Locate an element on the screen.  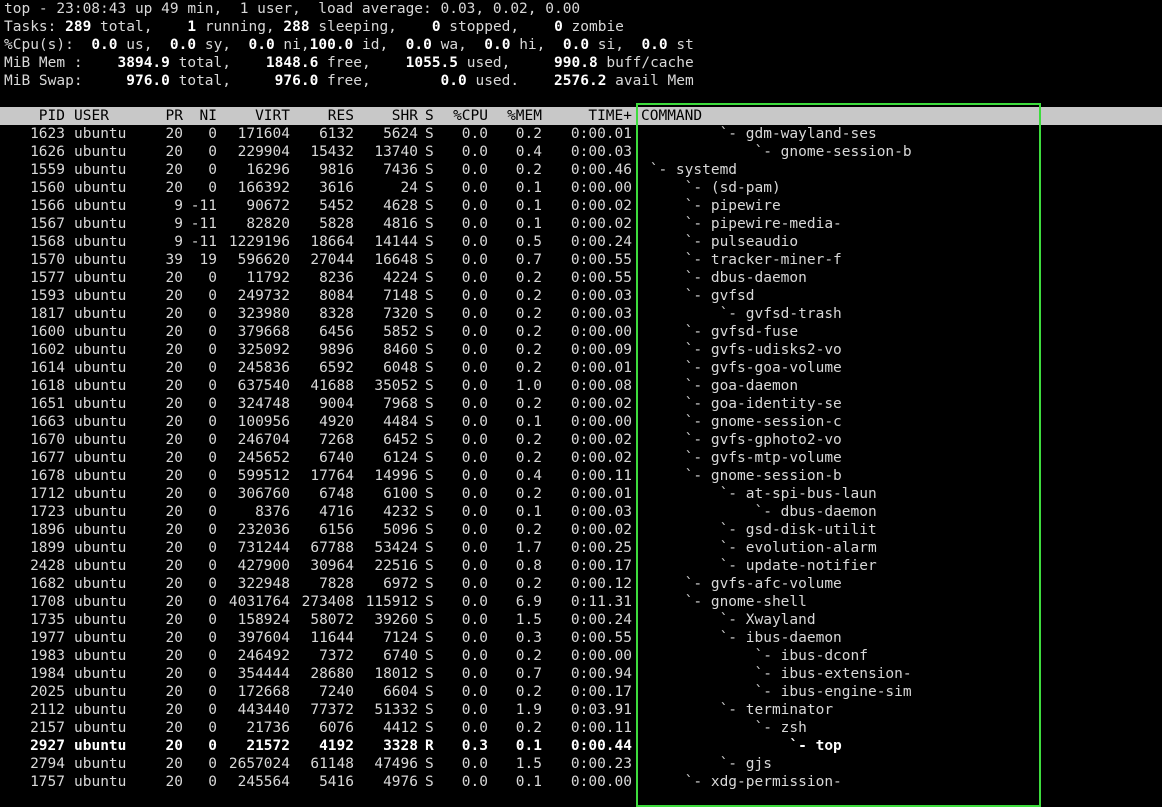
command-cell: `- (sd-pam) is located at coordinates (711, 188).